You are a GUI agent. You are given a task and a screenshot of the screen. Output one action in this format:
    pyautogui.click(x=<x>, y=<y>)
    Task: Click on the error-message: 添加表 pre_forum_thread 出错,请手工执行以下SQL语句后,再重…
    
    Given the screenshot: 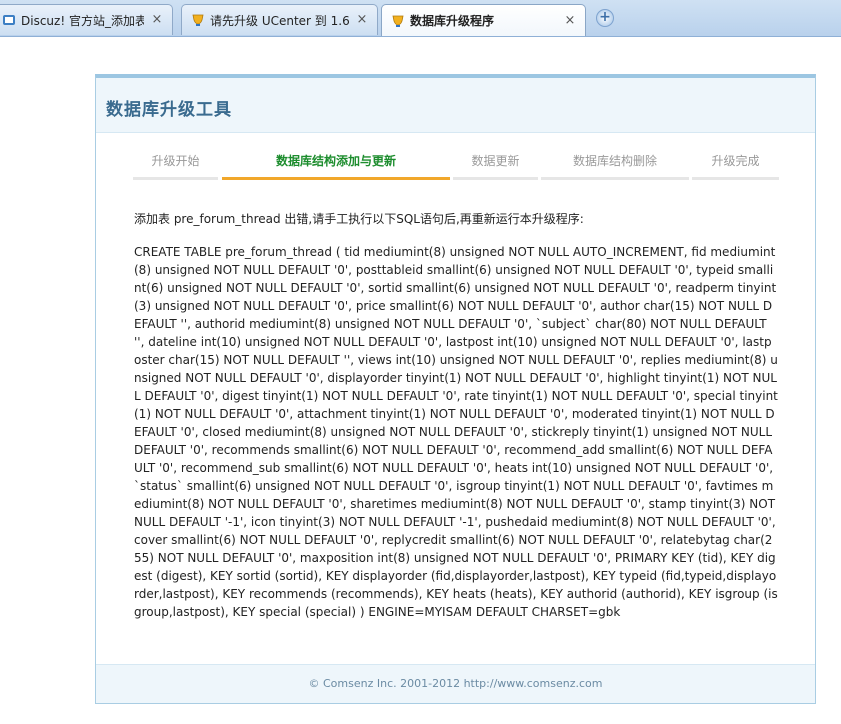 What is the action you would take?
    pyautogui.click(x=359, y=219)
    